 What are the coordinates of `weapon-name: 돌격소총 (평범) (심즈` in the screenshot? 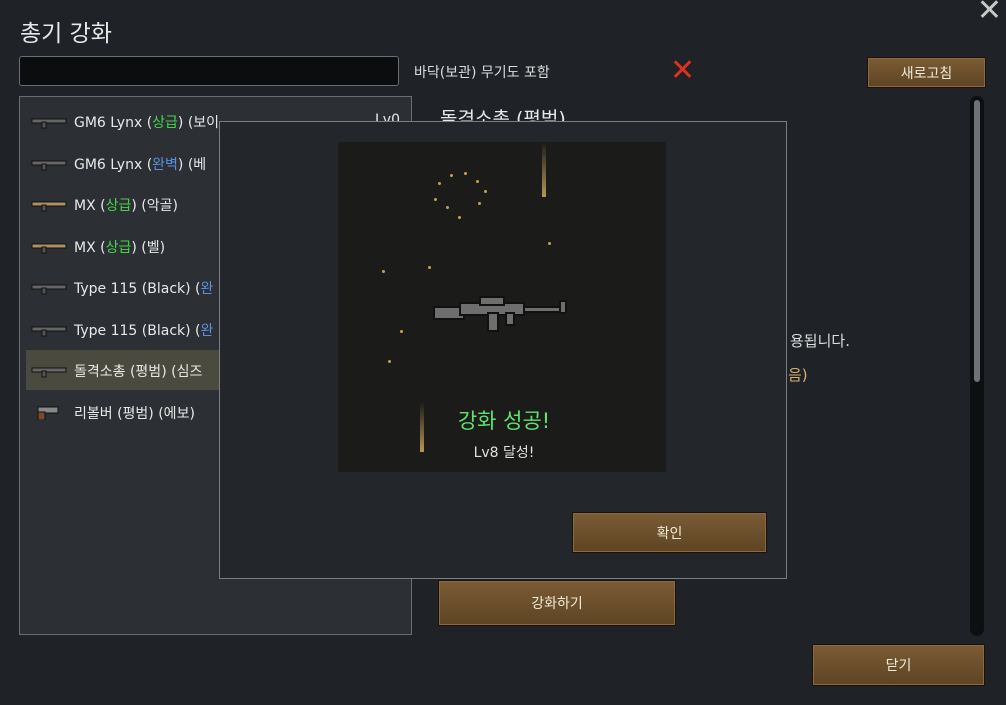 It's located at (138, 371).